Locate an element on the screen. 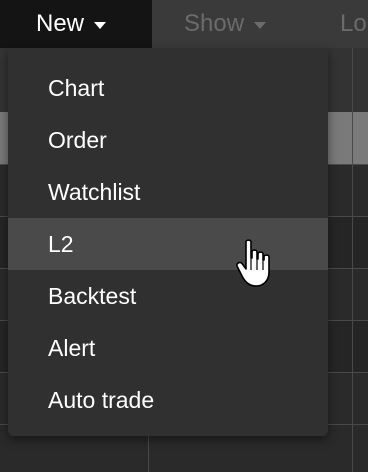 The width and height of the screenshot is (368, 472). menu-item-watchlist: Watchlist is located at coordinates (168, 192).